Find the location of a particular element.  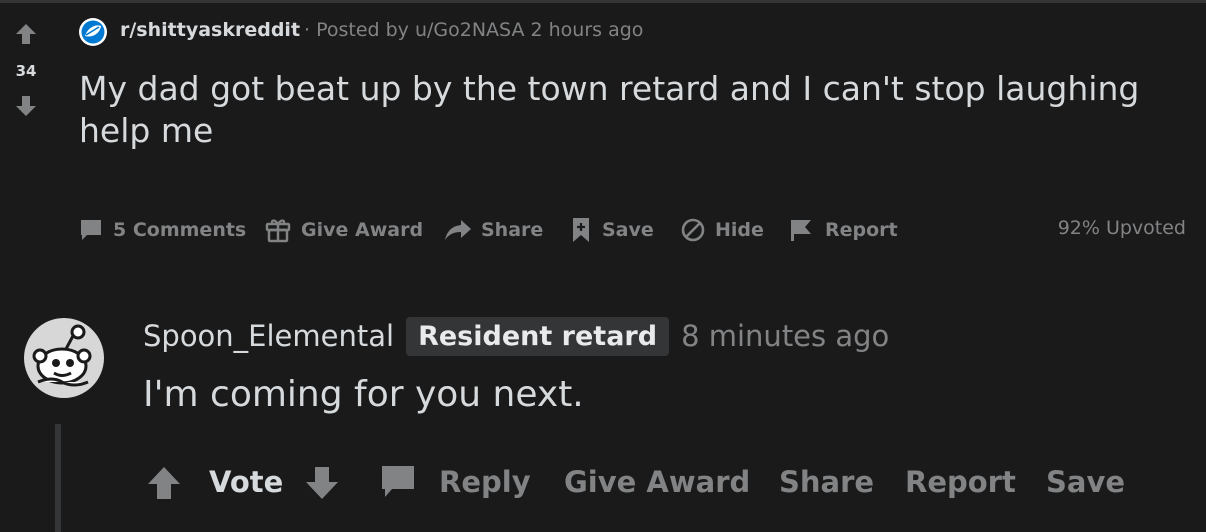

share-arrow-icon is located at coordinates (458, 230).